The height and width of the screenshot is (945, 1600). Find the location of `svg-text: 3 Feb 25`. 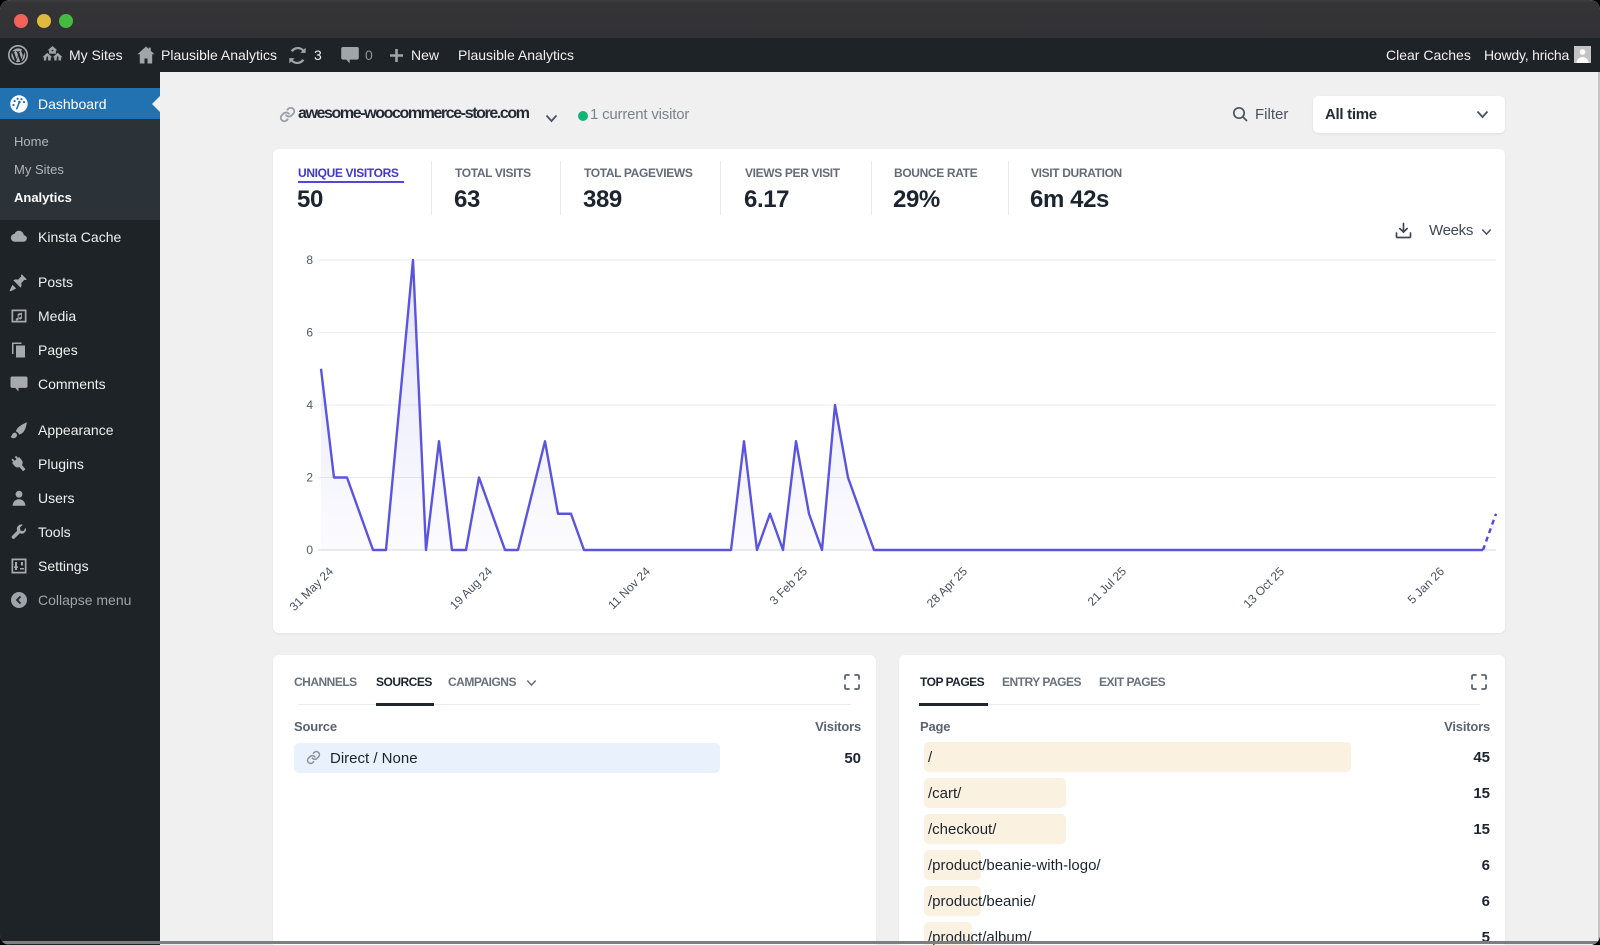

svg-text: 3 Feb 25 is located at coordinates (789, 586).